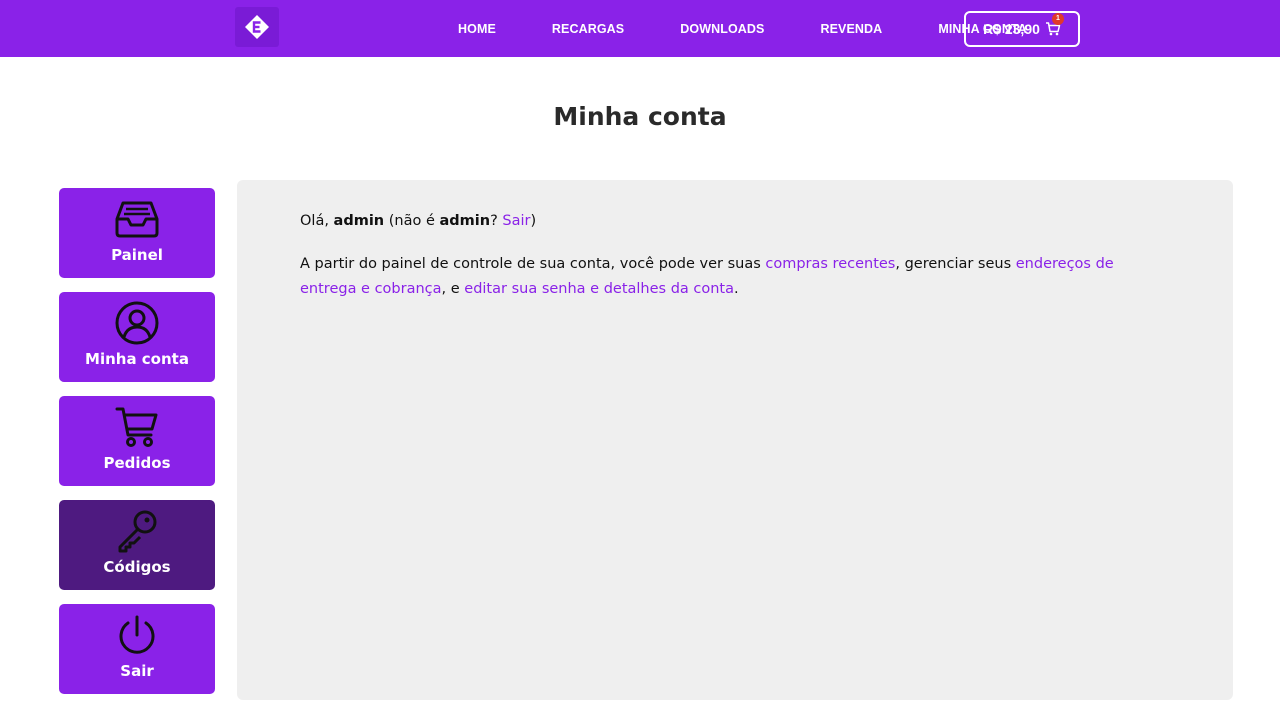  Describe the element at coordinates (359, 221) in the screenshot. I see `greeting-username: admin` at that location.